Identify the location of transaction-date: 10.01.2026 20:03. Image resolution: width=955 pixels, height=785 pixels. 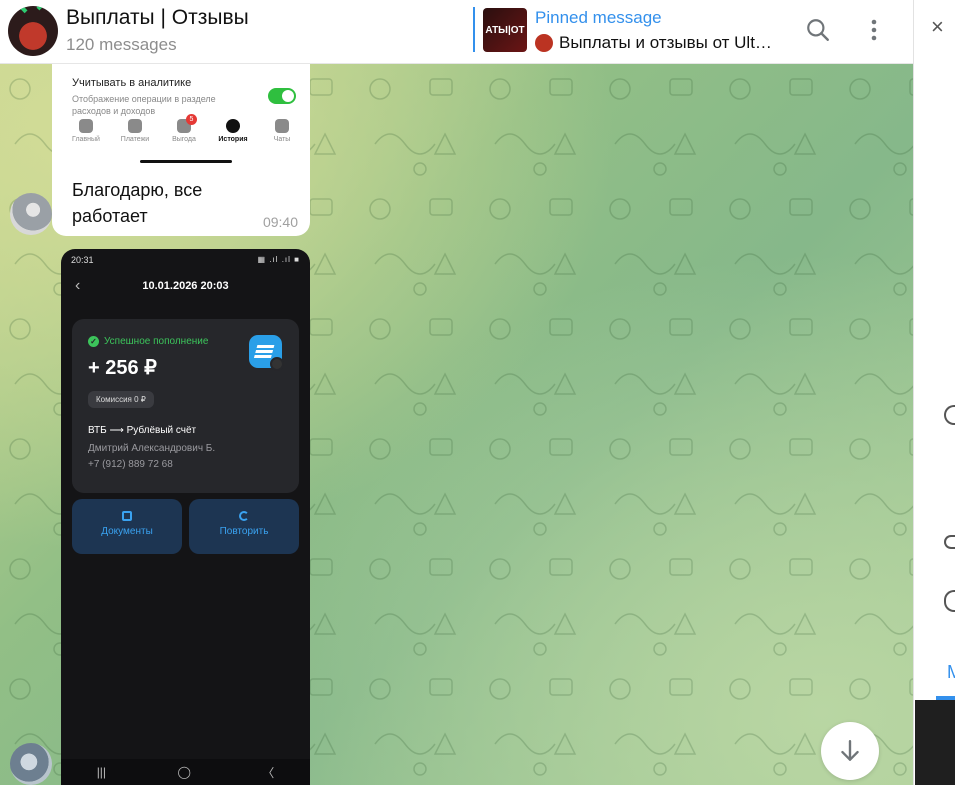
(185, 286).